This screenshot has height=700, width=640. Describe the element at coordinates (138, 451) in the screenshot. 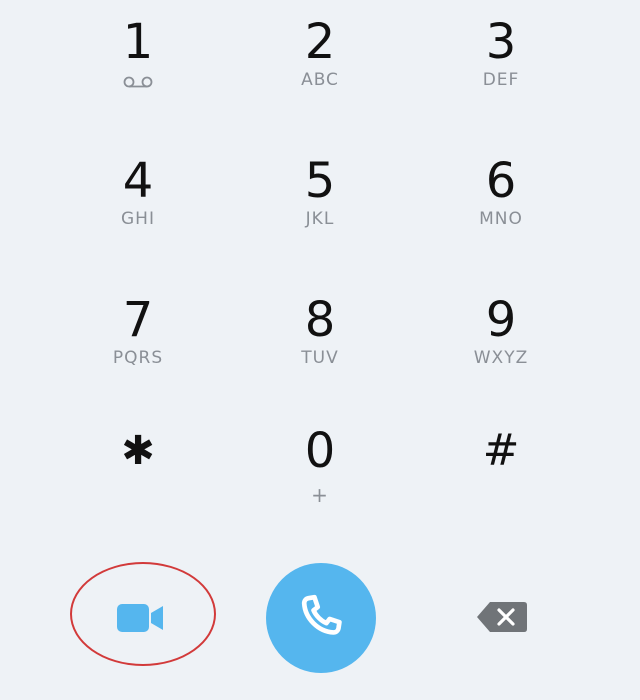

I see `key-digit: ✱` at that location.